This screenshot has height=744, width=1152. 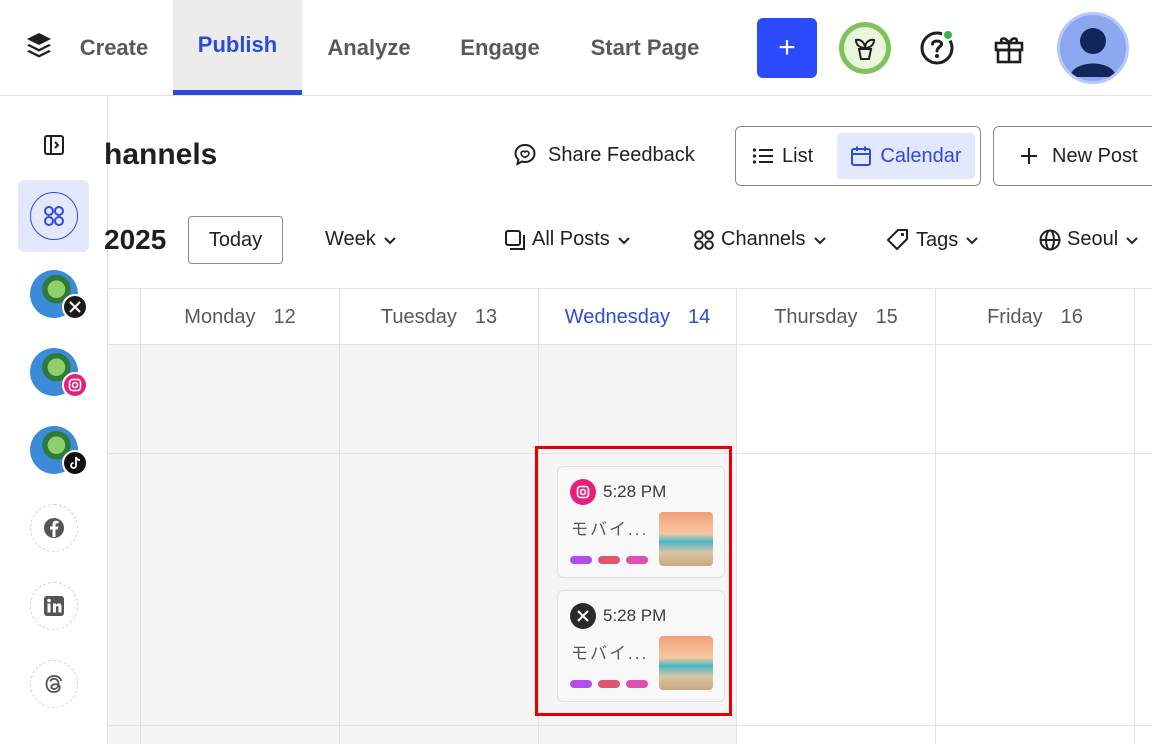 I want to click on list-view-label: List, so click(x=798, y=155).